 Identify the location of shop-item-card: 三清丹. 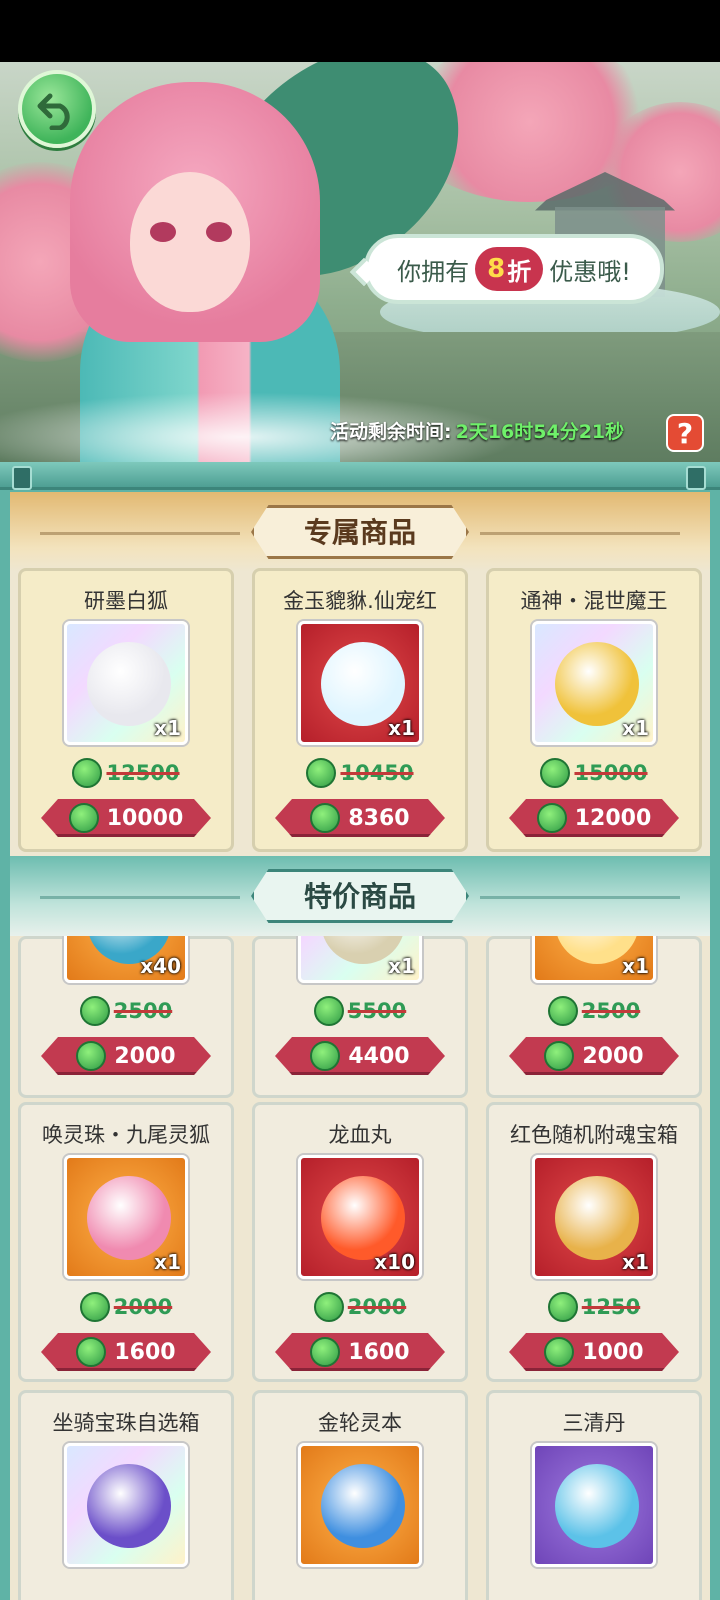
(594, 1495).